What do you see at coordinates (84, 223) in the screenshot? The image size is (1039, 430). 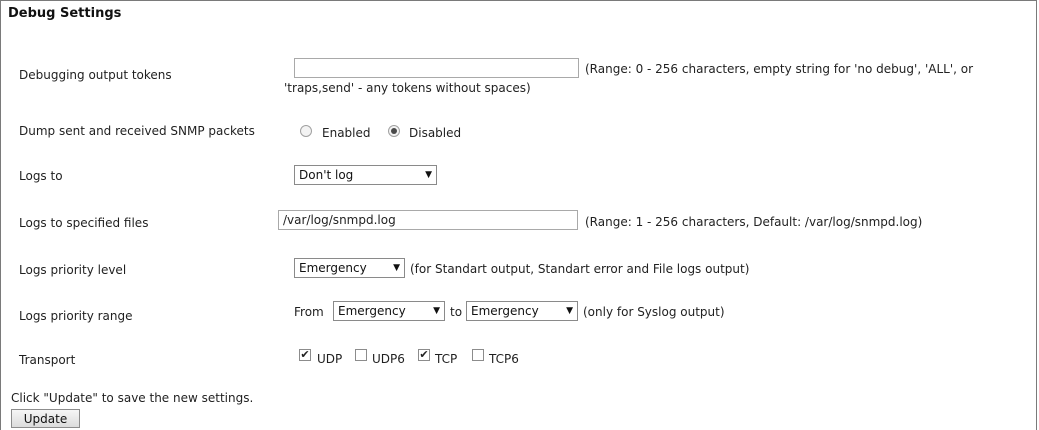 I see `log-files-label: Logs to specified files` at bounding box center [84, 223].